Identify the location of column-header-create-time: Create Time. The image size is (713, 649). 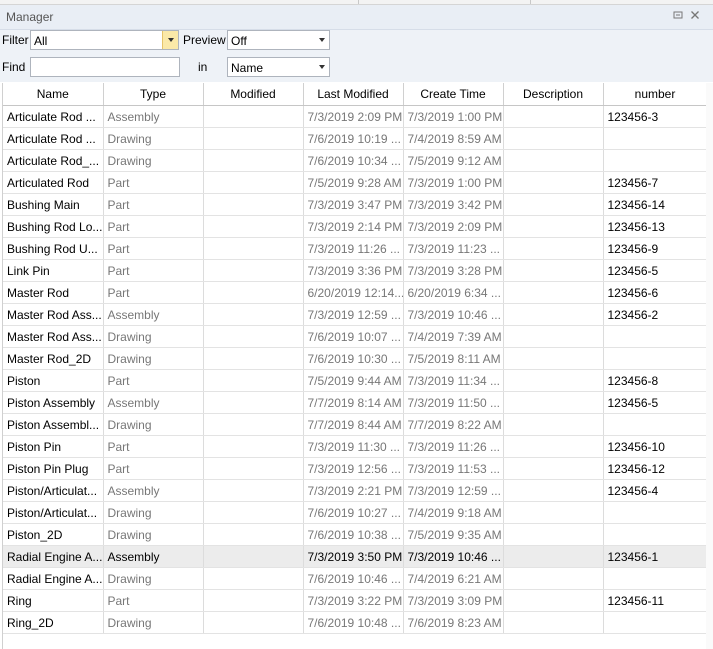
(453, 94).